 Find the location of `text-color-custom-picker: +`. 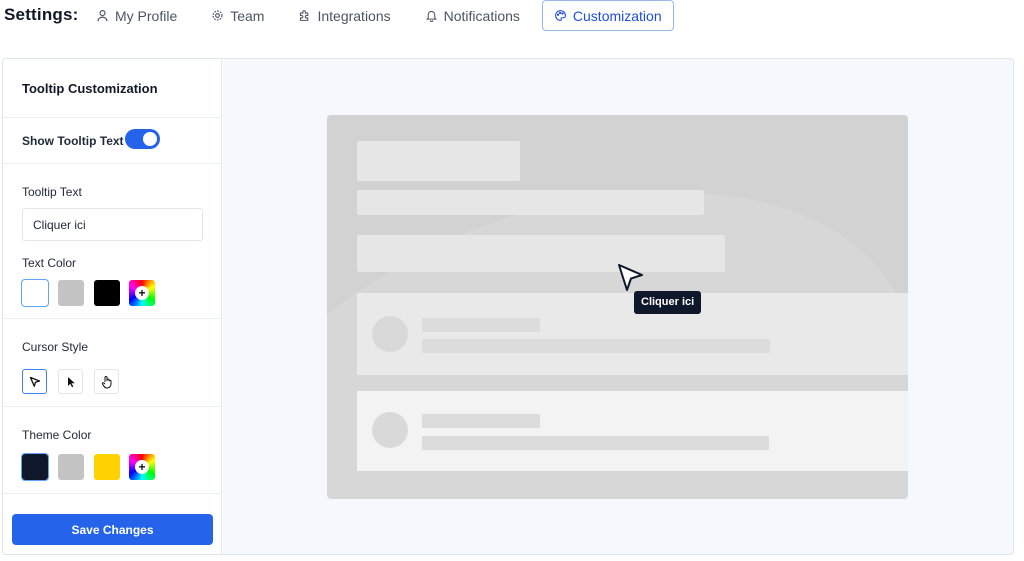

text-color-custom-picker: + is located at coordinates (142, 293).